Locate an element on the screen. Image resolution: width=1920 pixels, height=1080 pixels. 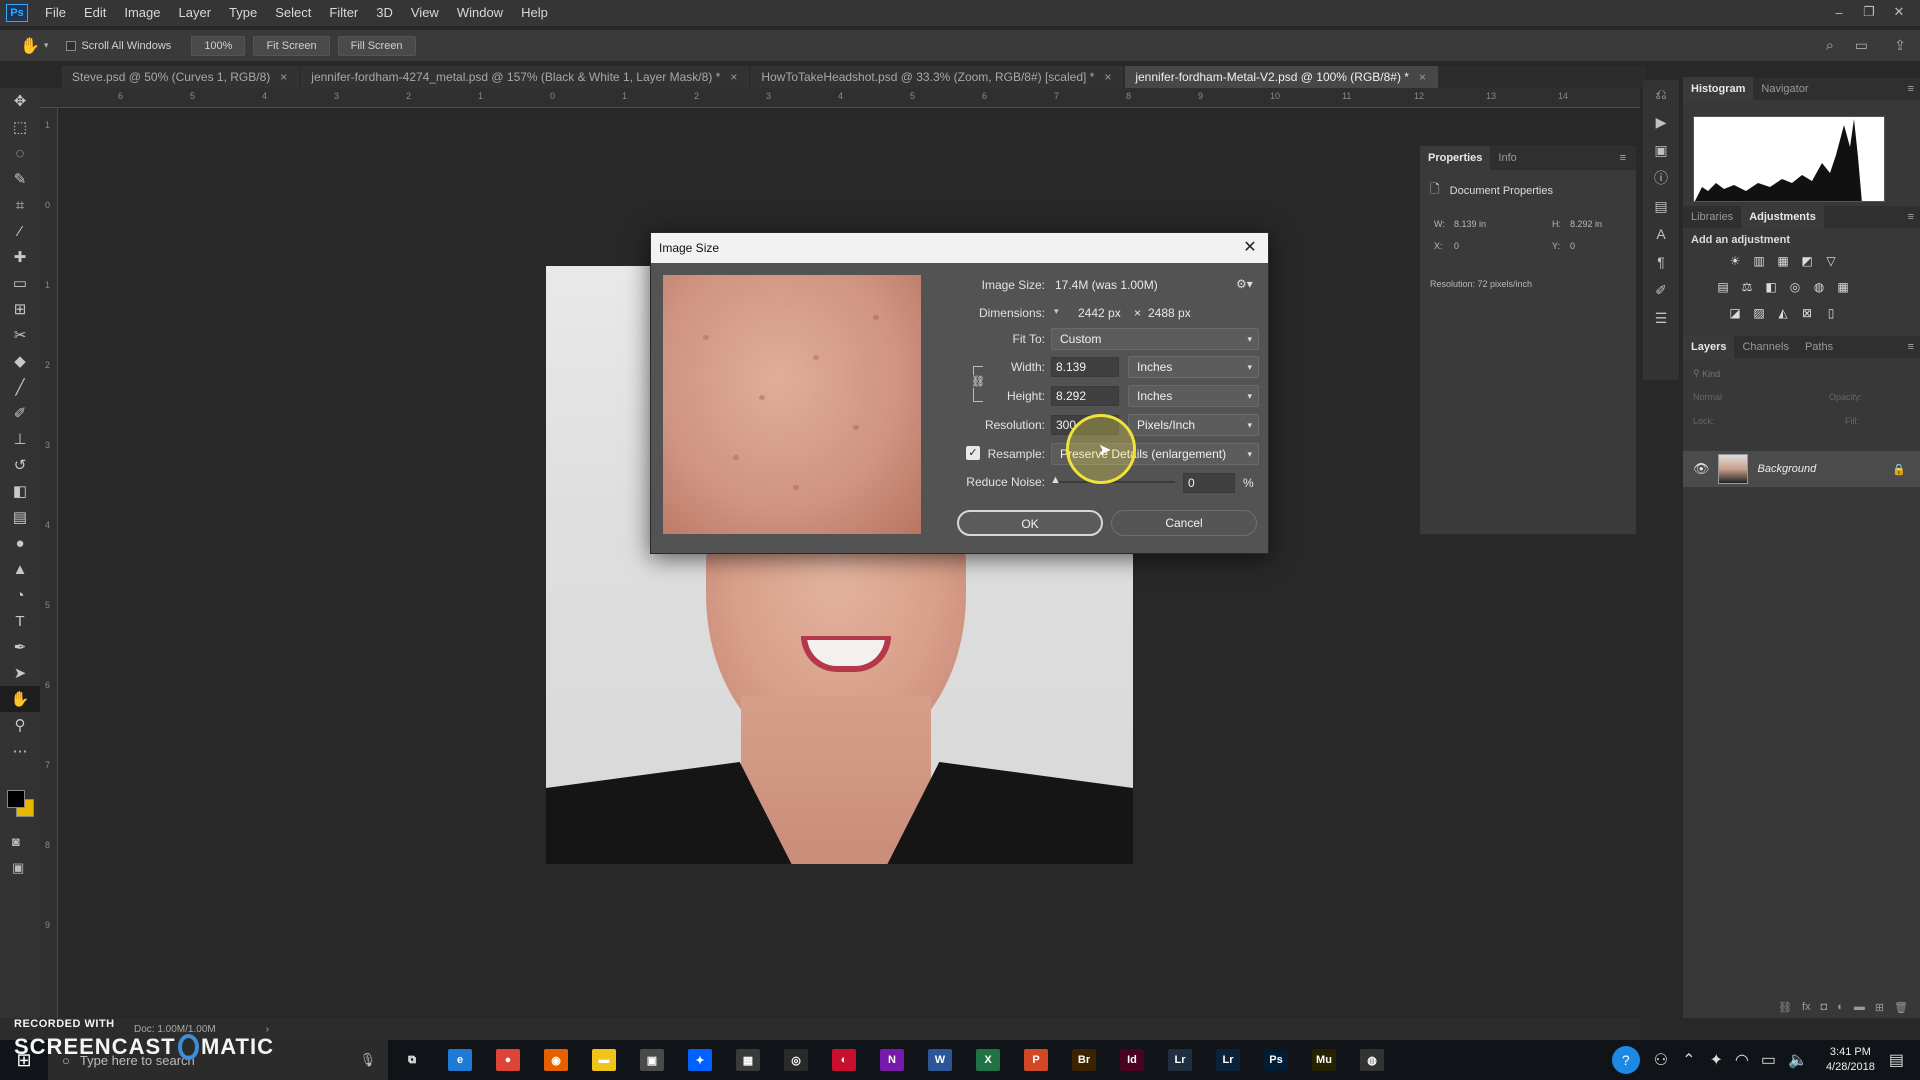
quick-select-tool-icon: ✎ is located at coordinates (20, 179).